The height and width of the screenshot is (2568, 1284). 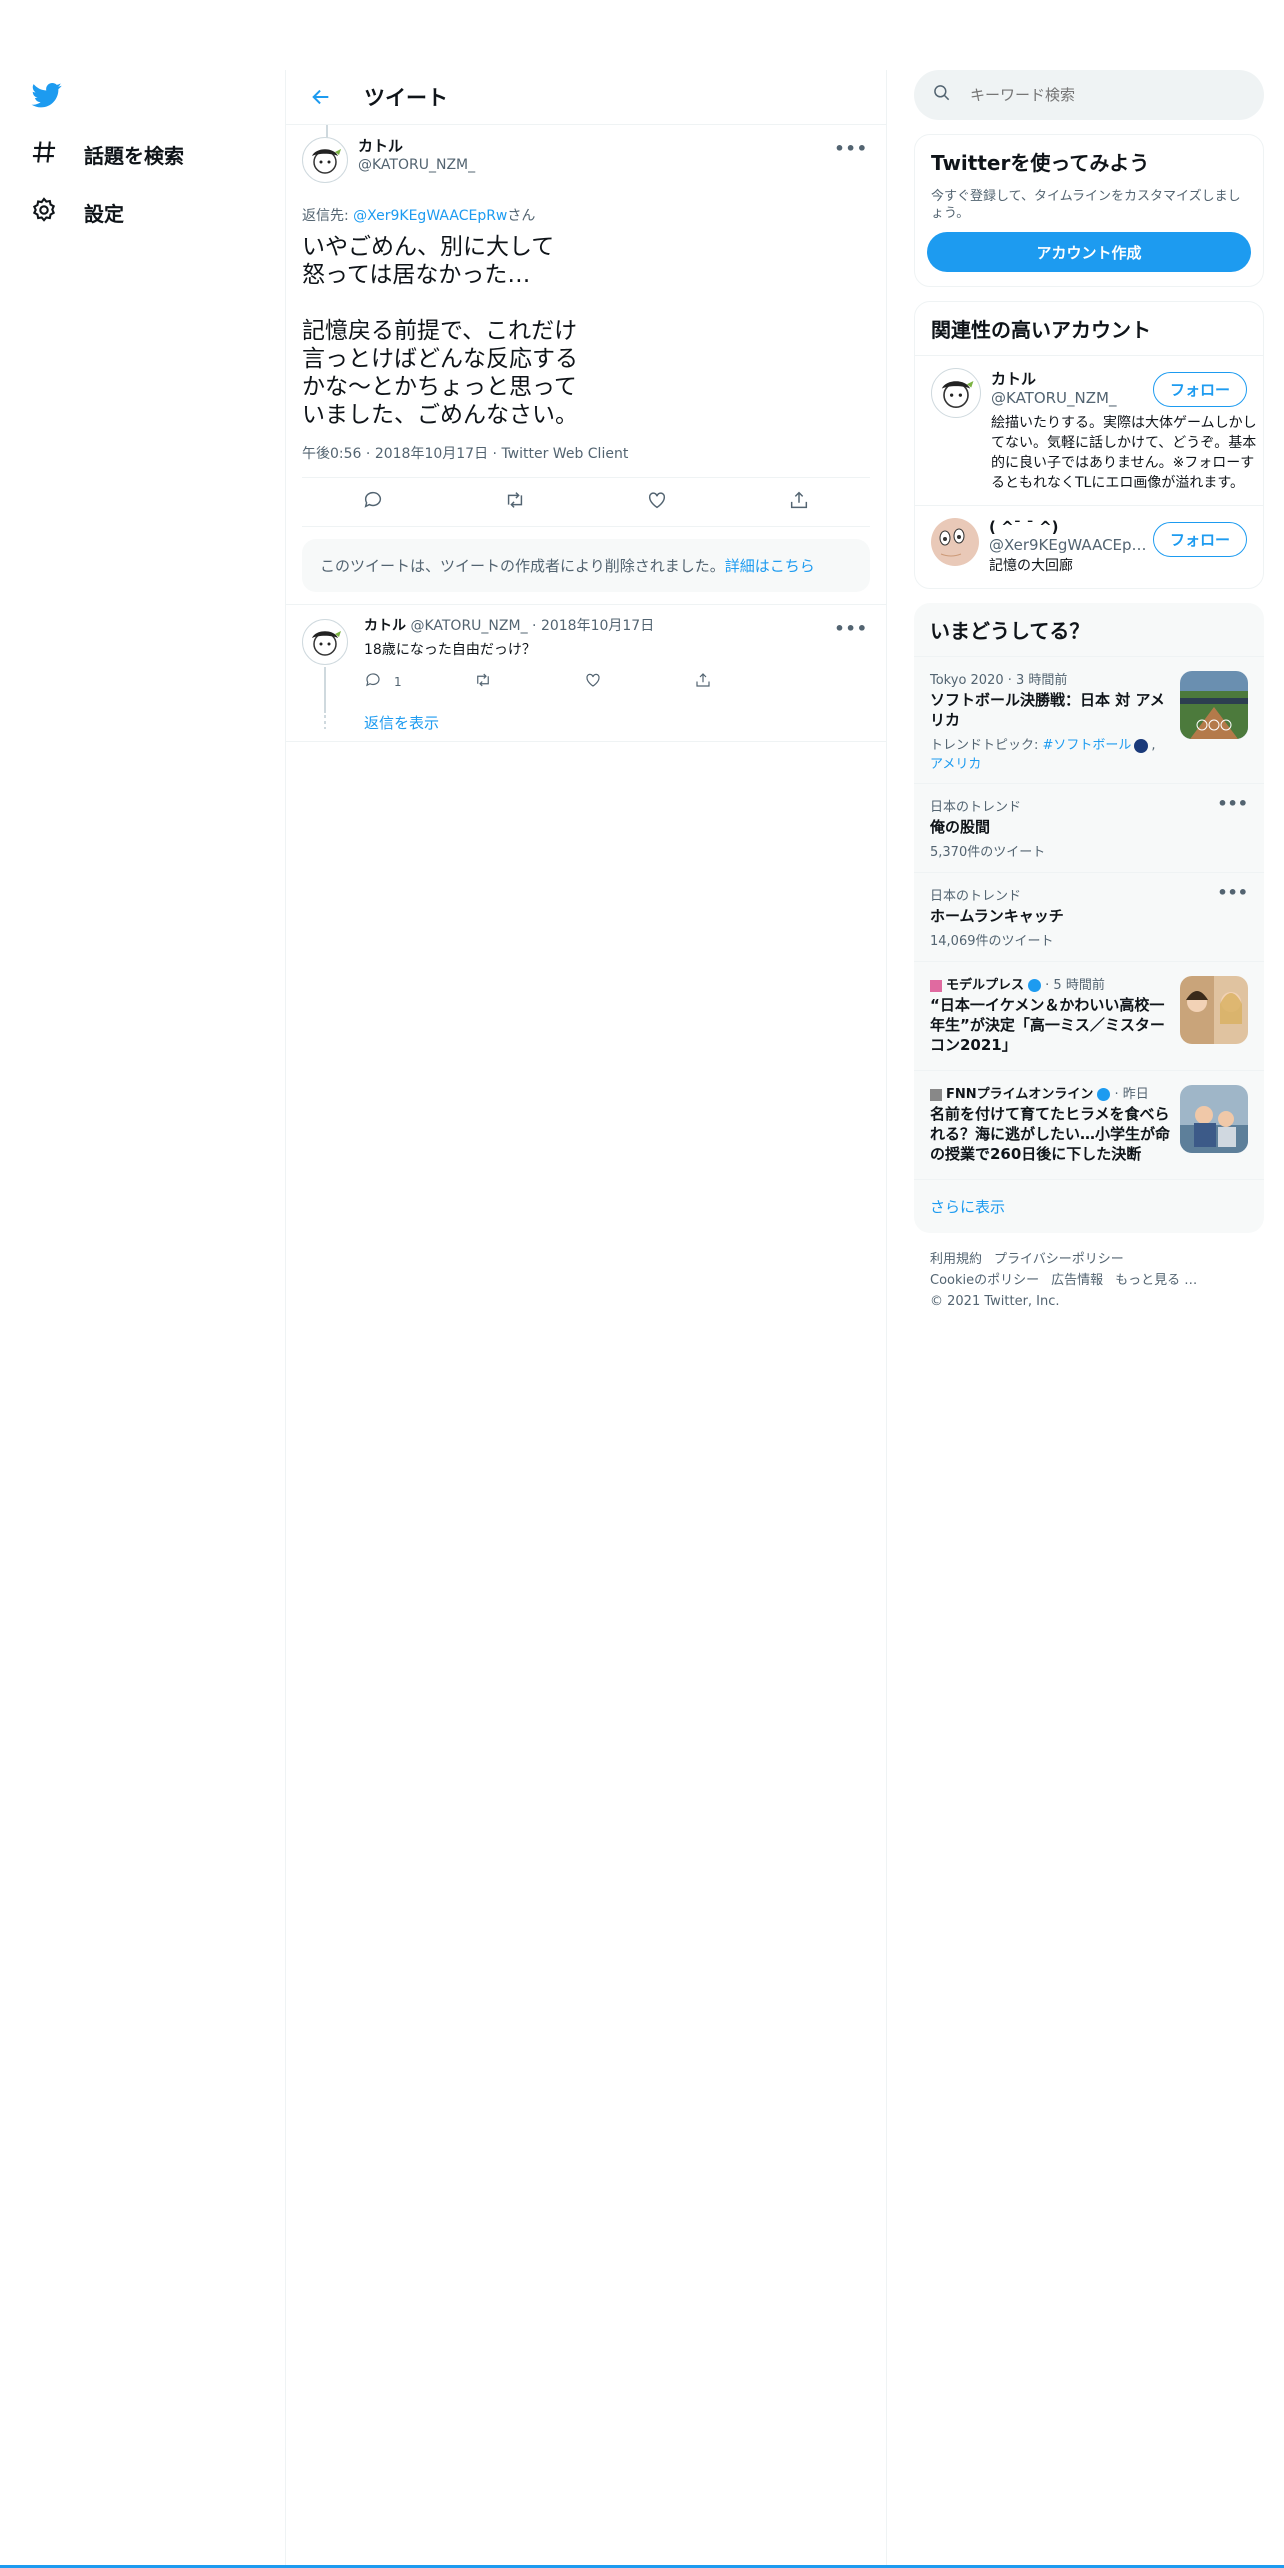 What do you see at coordinates (1073, 985) in the screenshot?
I see `news-time: · 5 時間前` at bounding box center [1073, 985].